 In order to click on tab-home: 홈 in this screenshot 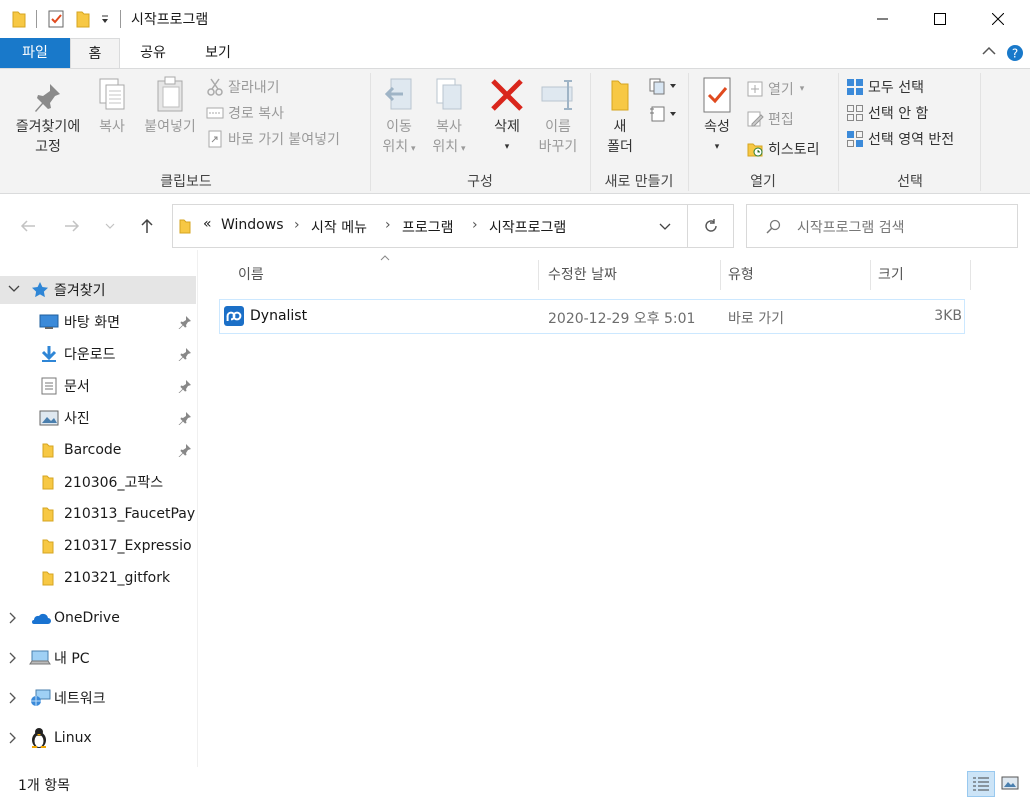, I will do `click(95, 53)`.